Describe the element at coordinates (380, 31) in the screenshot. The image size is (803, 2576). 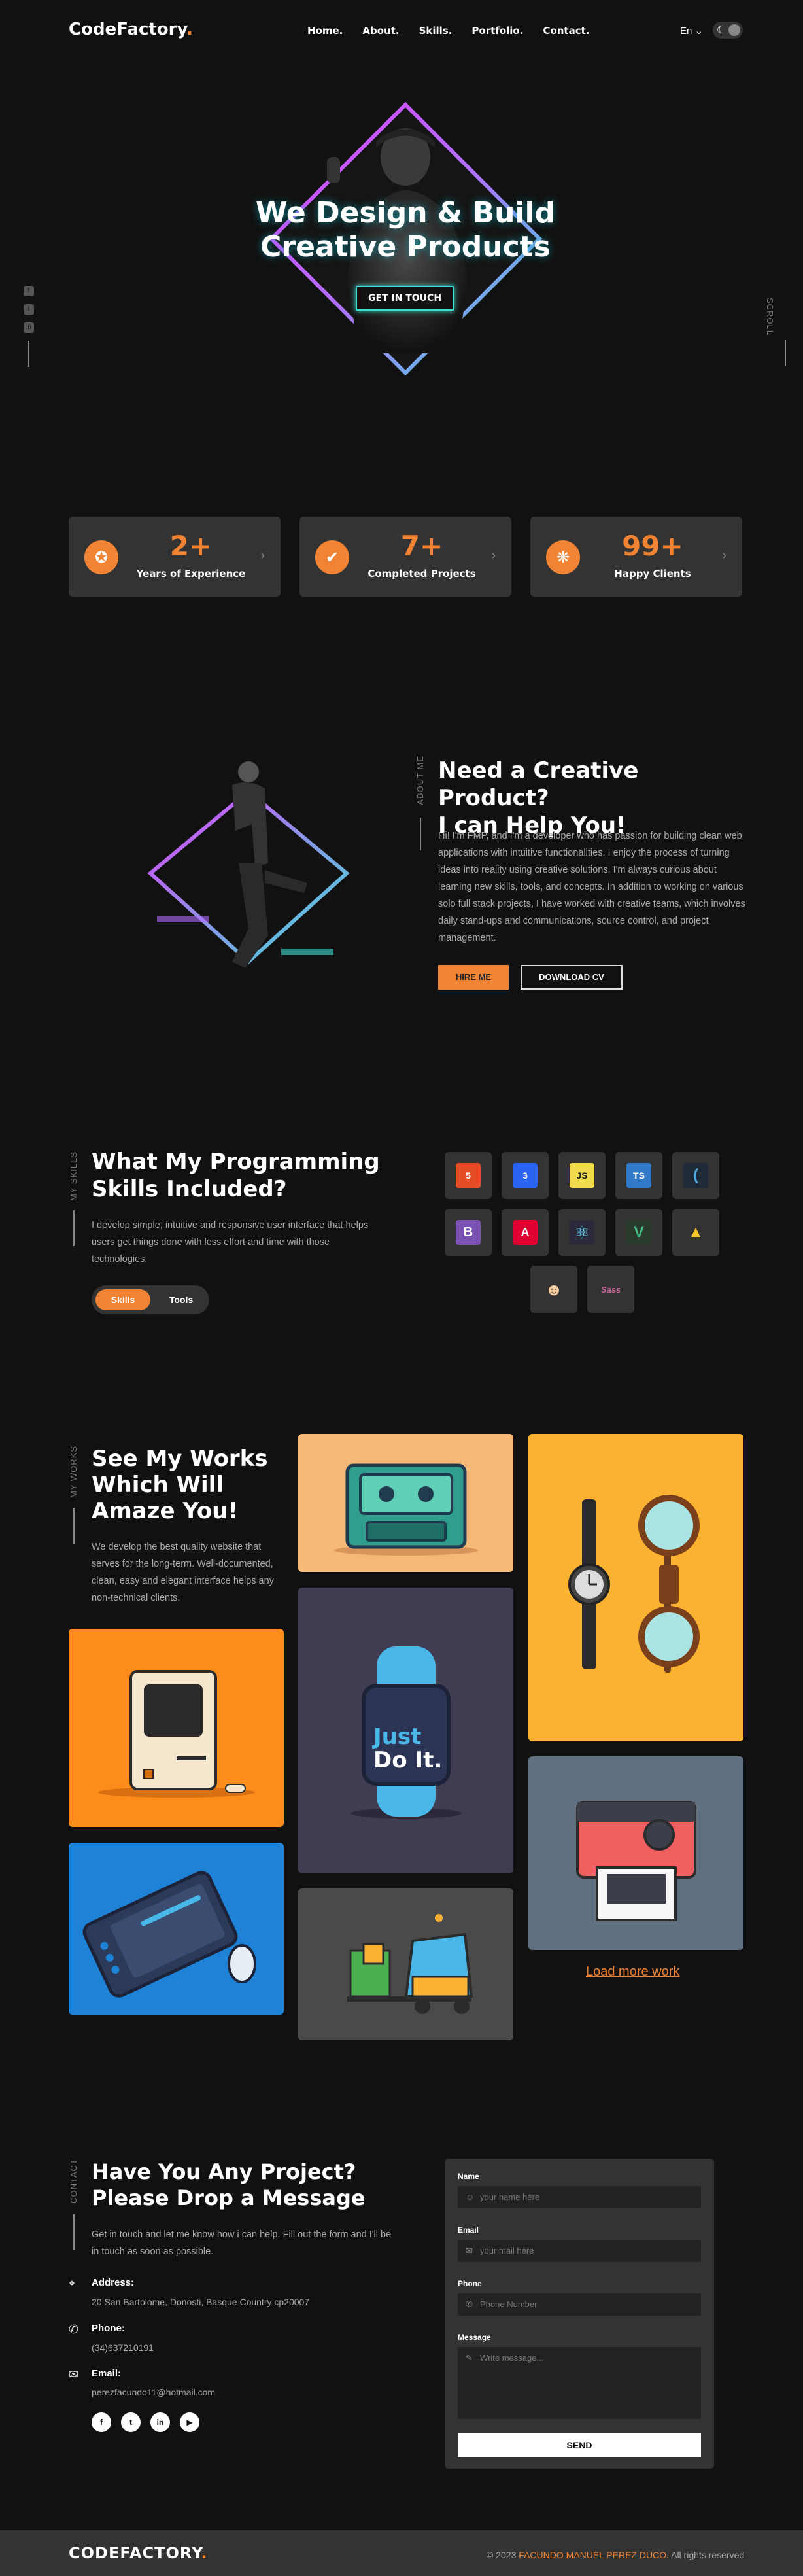
I see `nav-about: About.` at that location.